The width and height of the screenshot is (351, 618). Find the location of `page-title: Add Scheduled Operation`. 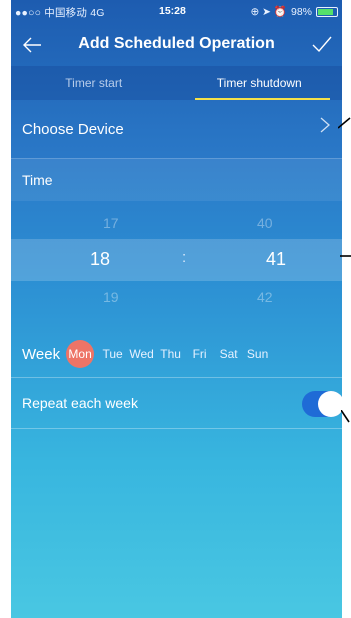

page-title: Add Scheduled Operation is located at coordinates (176, 43).